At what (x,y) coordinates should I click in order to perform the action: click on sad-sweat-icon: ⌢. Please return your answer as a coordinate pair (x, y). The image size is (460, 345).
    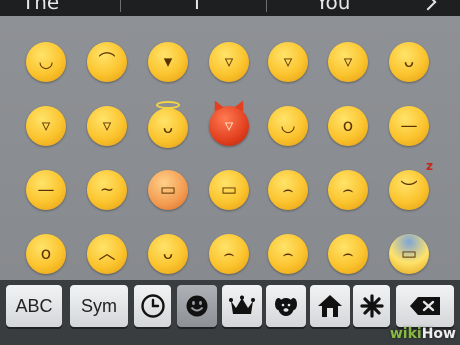
    Looking at the image, I should click on (229, 254).